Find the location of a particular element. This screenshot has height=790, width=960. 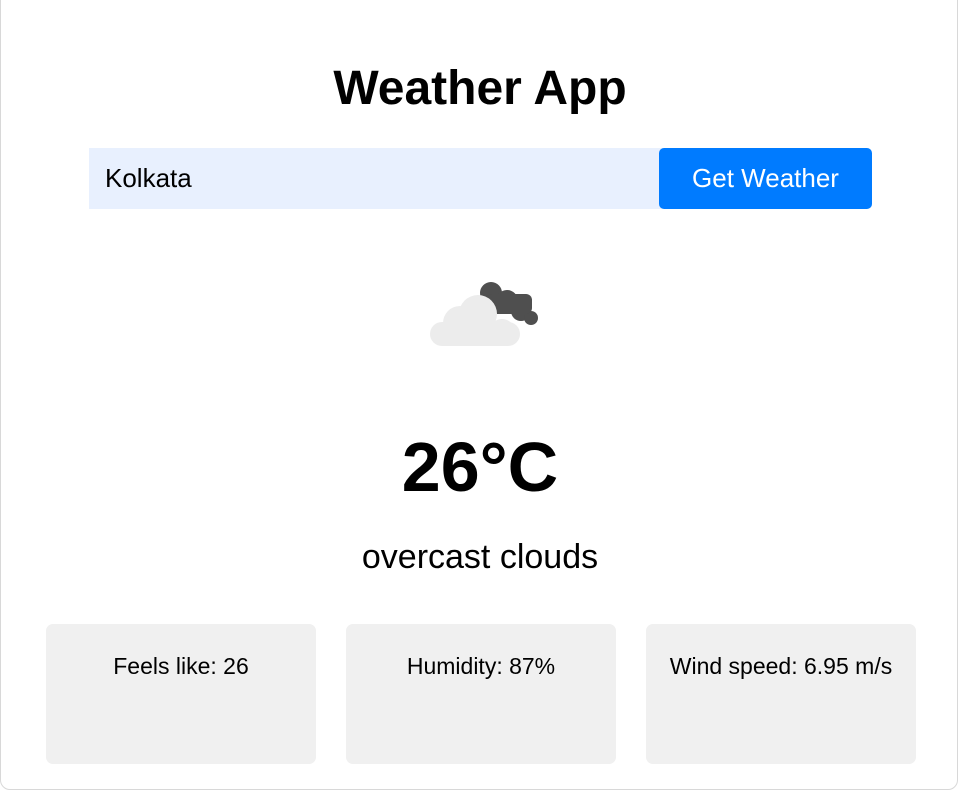

feels-like-card: Feels like: 26 is located at coordinates (181, 694).